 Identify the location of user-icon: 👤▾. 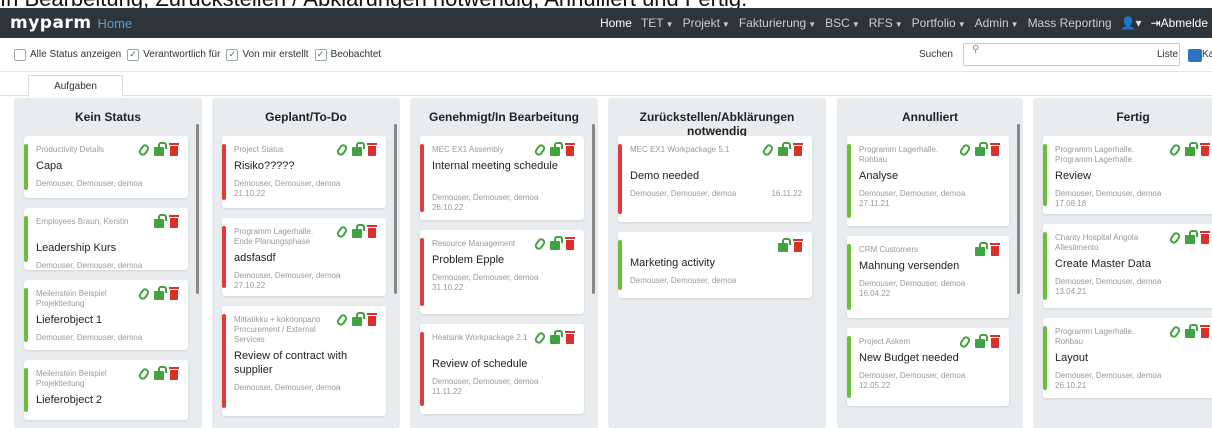
(1131, 23).